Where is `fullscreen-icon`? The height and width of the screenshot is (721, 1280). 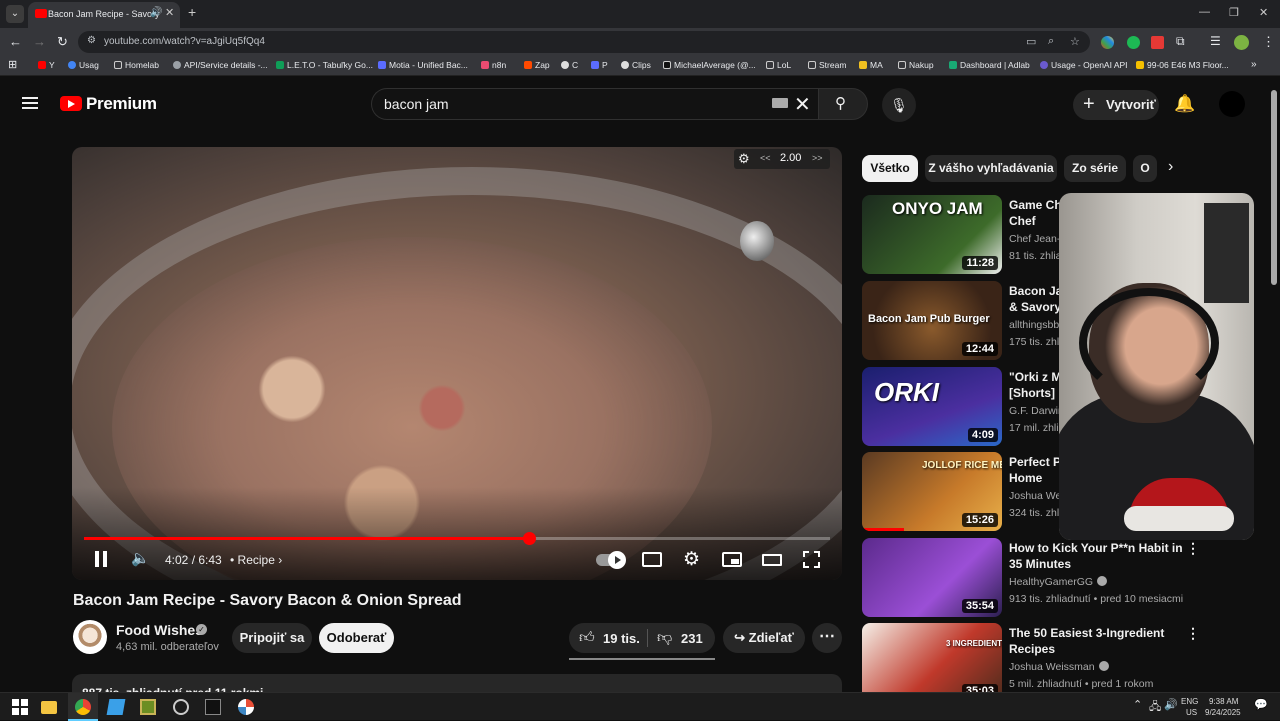
fullscreen-icon is located at coordinates (811, 559).